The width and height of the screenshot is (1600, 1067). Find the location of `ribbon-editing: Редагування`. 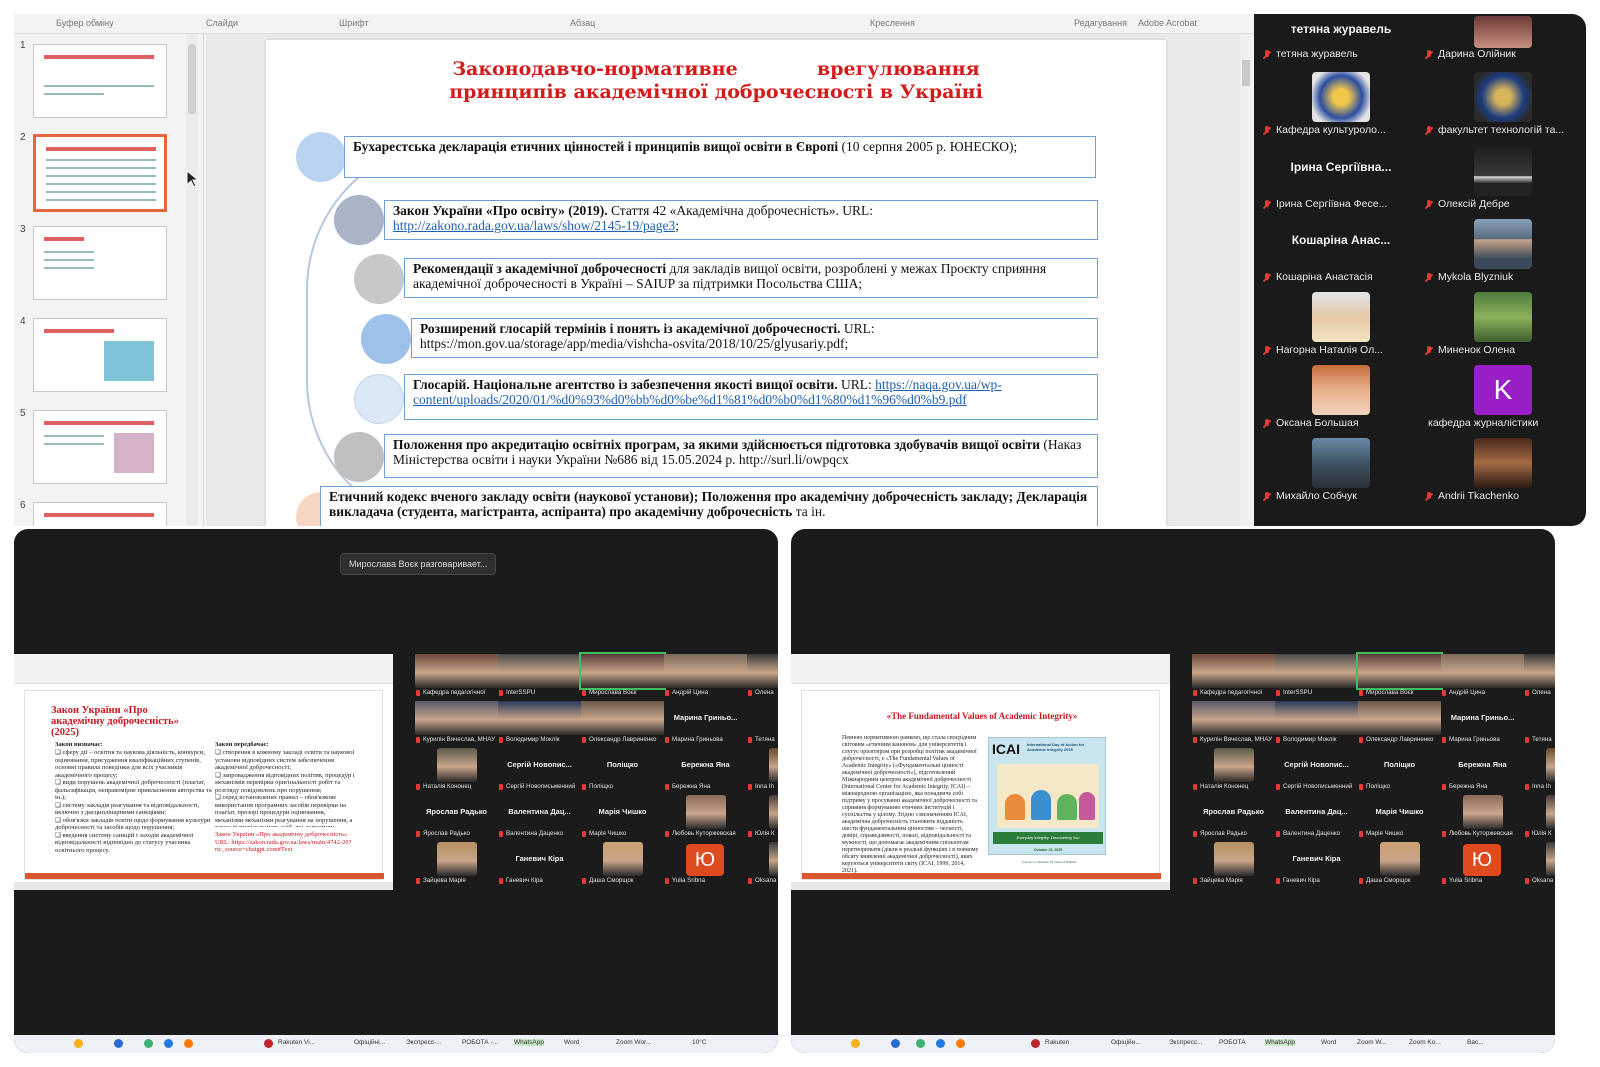

ribbon-editing: Редагування is located at coordinates (1100, 23).